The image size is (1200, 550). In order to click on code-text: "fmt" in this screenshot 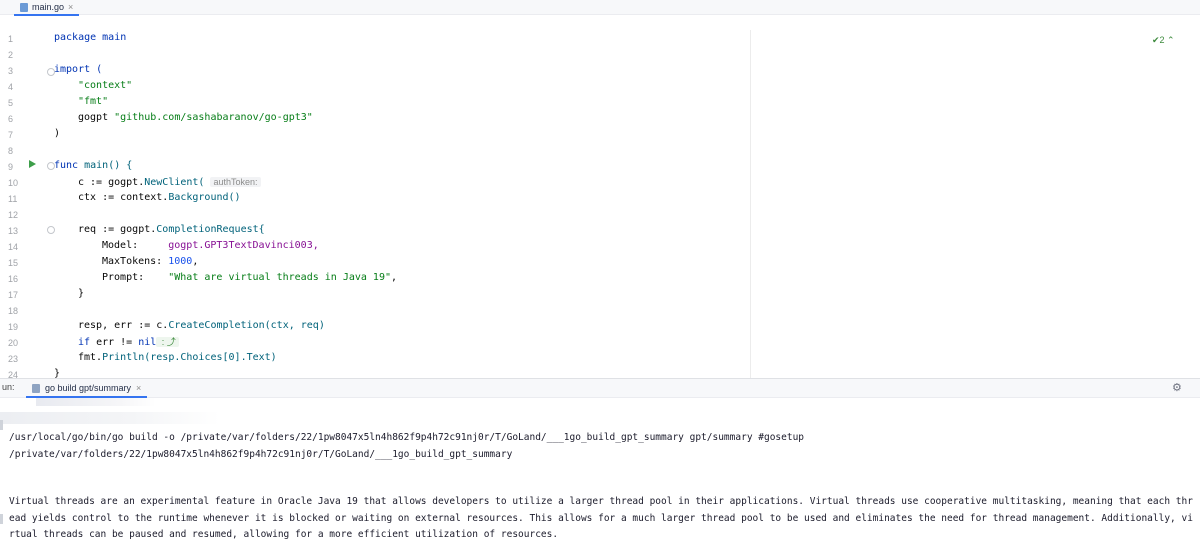, I will do `click(93, 101)`.